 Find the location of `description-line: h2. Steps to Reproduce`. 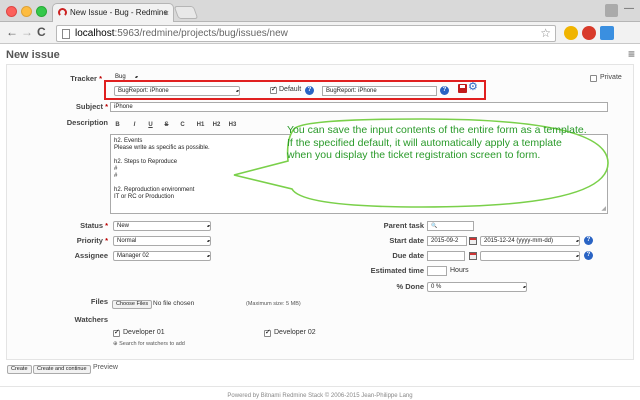

description-line: h2. Steps to Reproduce is located at coordinates (146, 162).